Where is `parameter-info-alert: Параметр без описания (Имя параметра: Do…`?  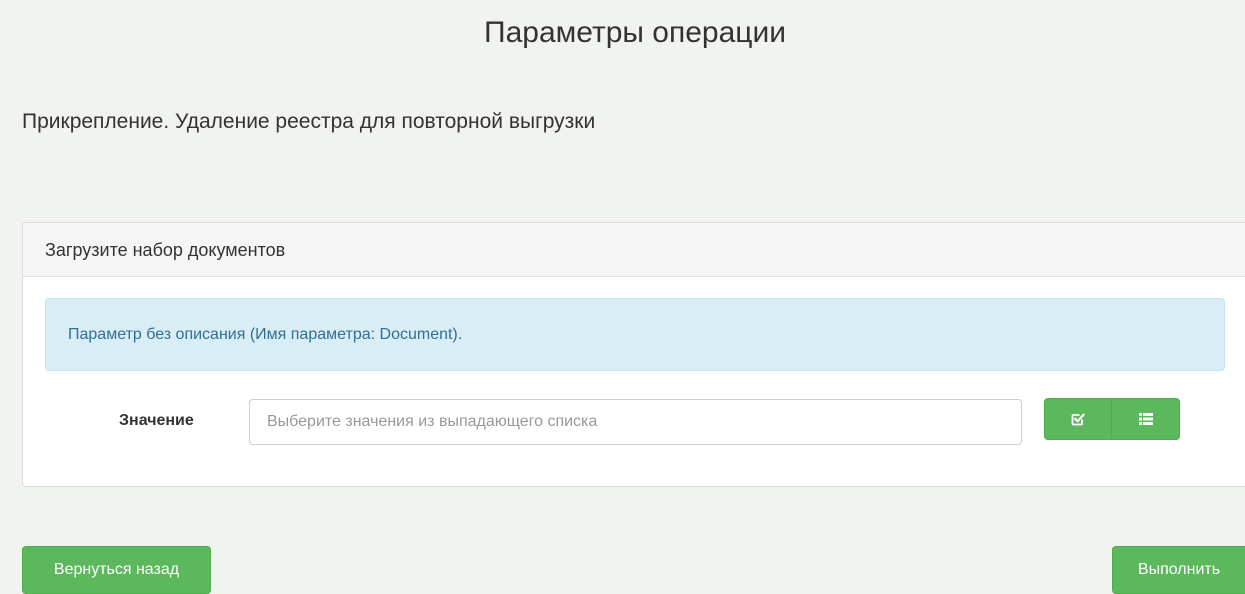
parameter-info-alert: Параметр без описания (Имя параметра: Do… is located at coordinates (635, 334).